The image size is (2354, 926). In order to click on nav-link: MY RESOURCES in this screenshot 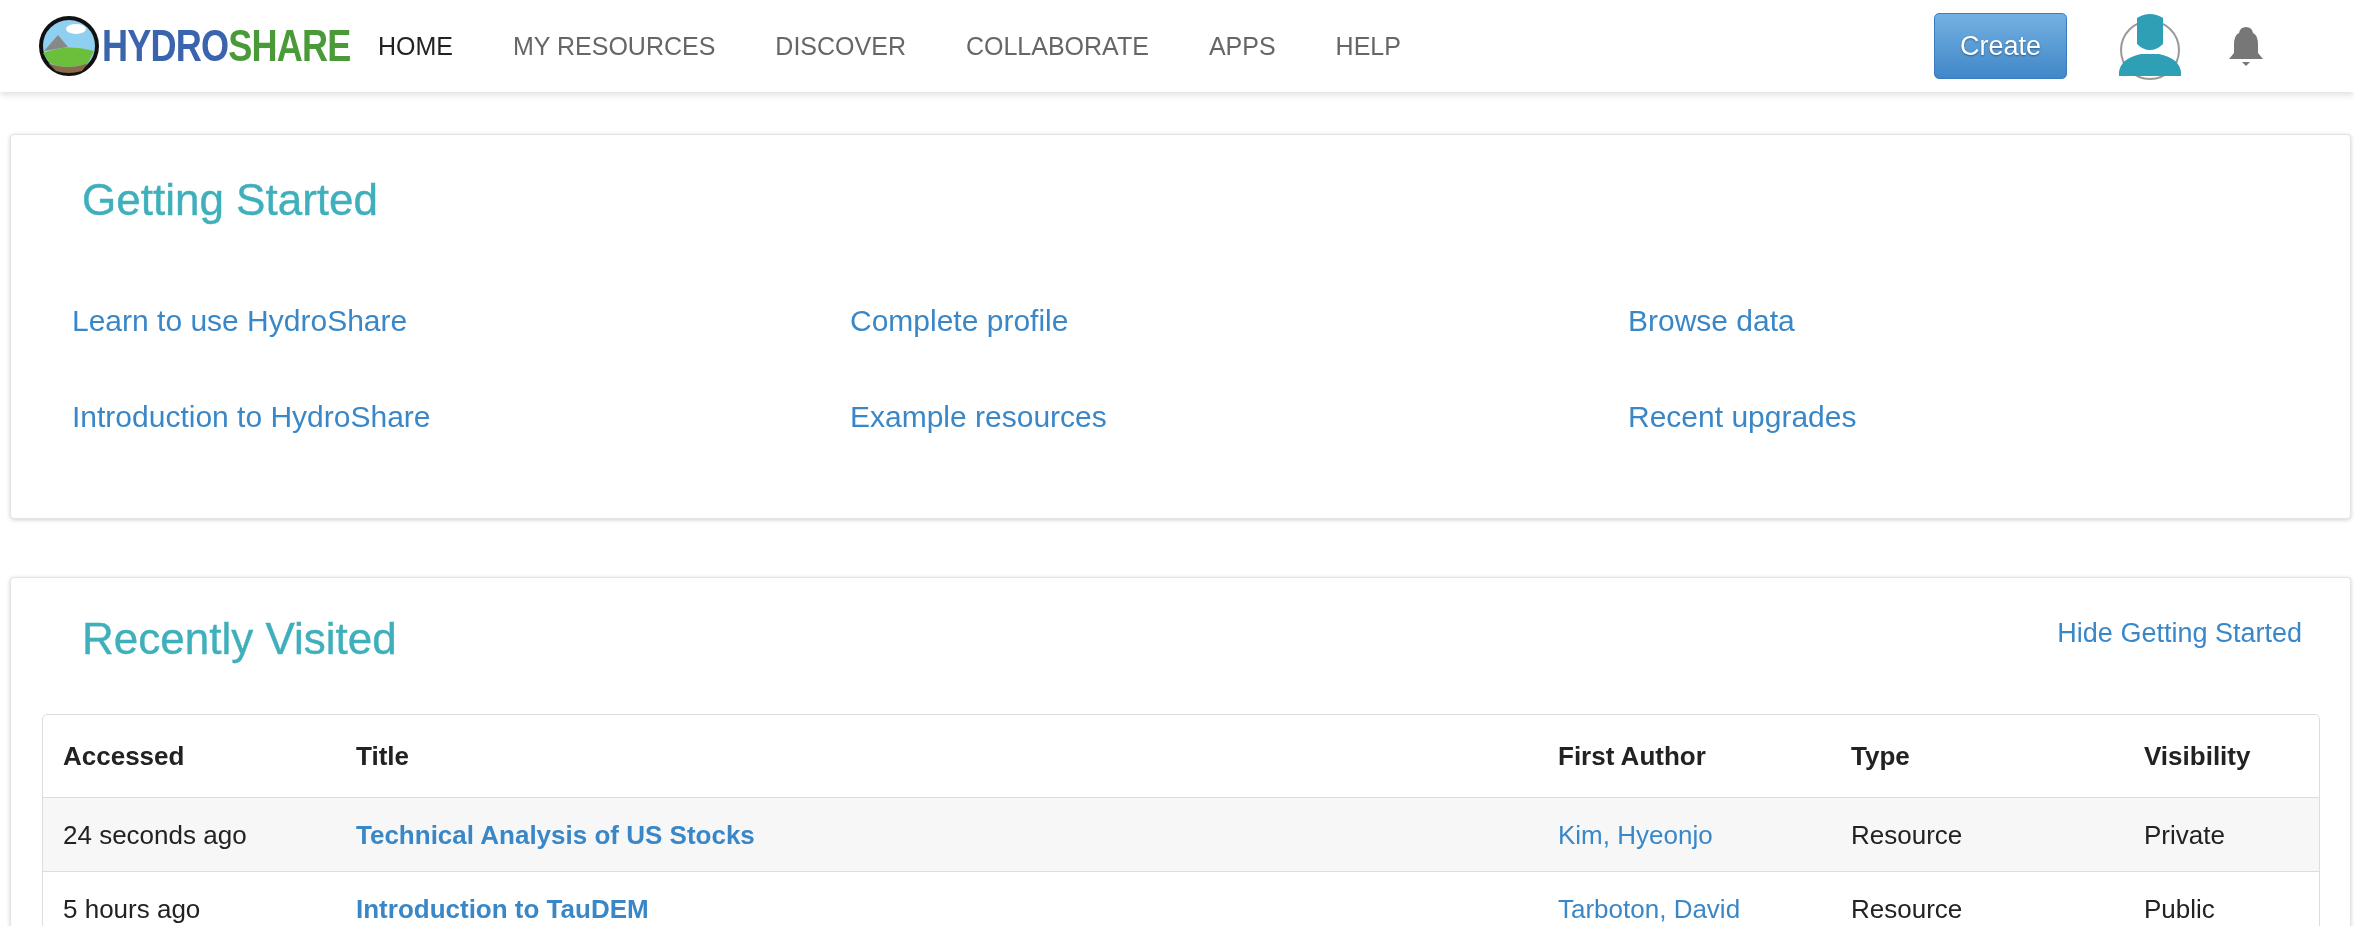, I will do `click(614, 46)`.